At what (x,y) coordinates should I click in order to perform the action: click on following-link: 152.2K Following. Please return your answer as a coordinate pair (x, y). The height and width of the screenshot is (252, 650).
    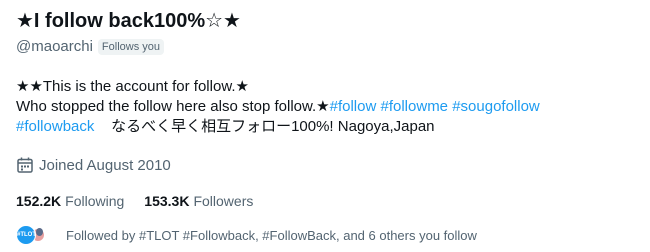
    Looking at the image, I should click on (70, 201).